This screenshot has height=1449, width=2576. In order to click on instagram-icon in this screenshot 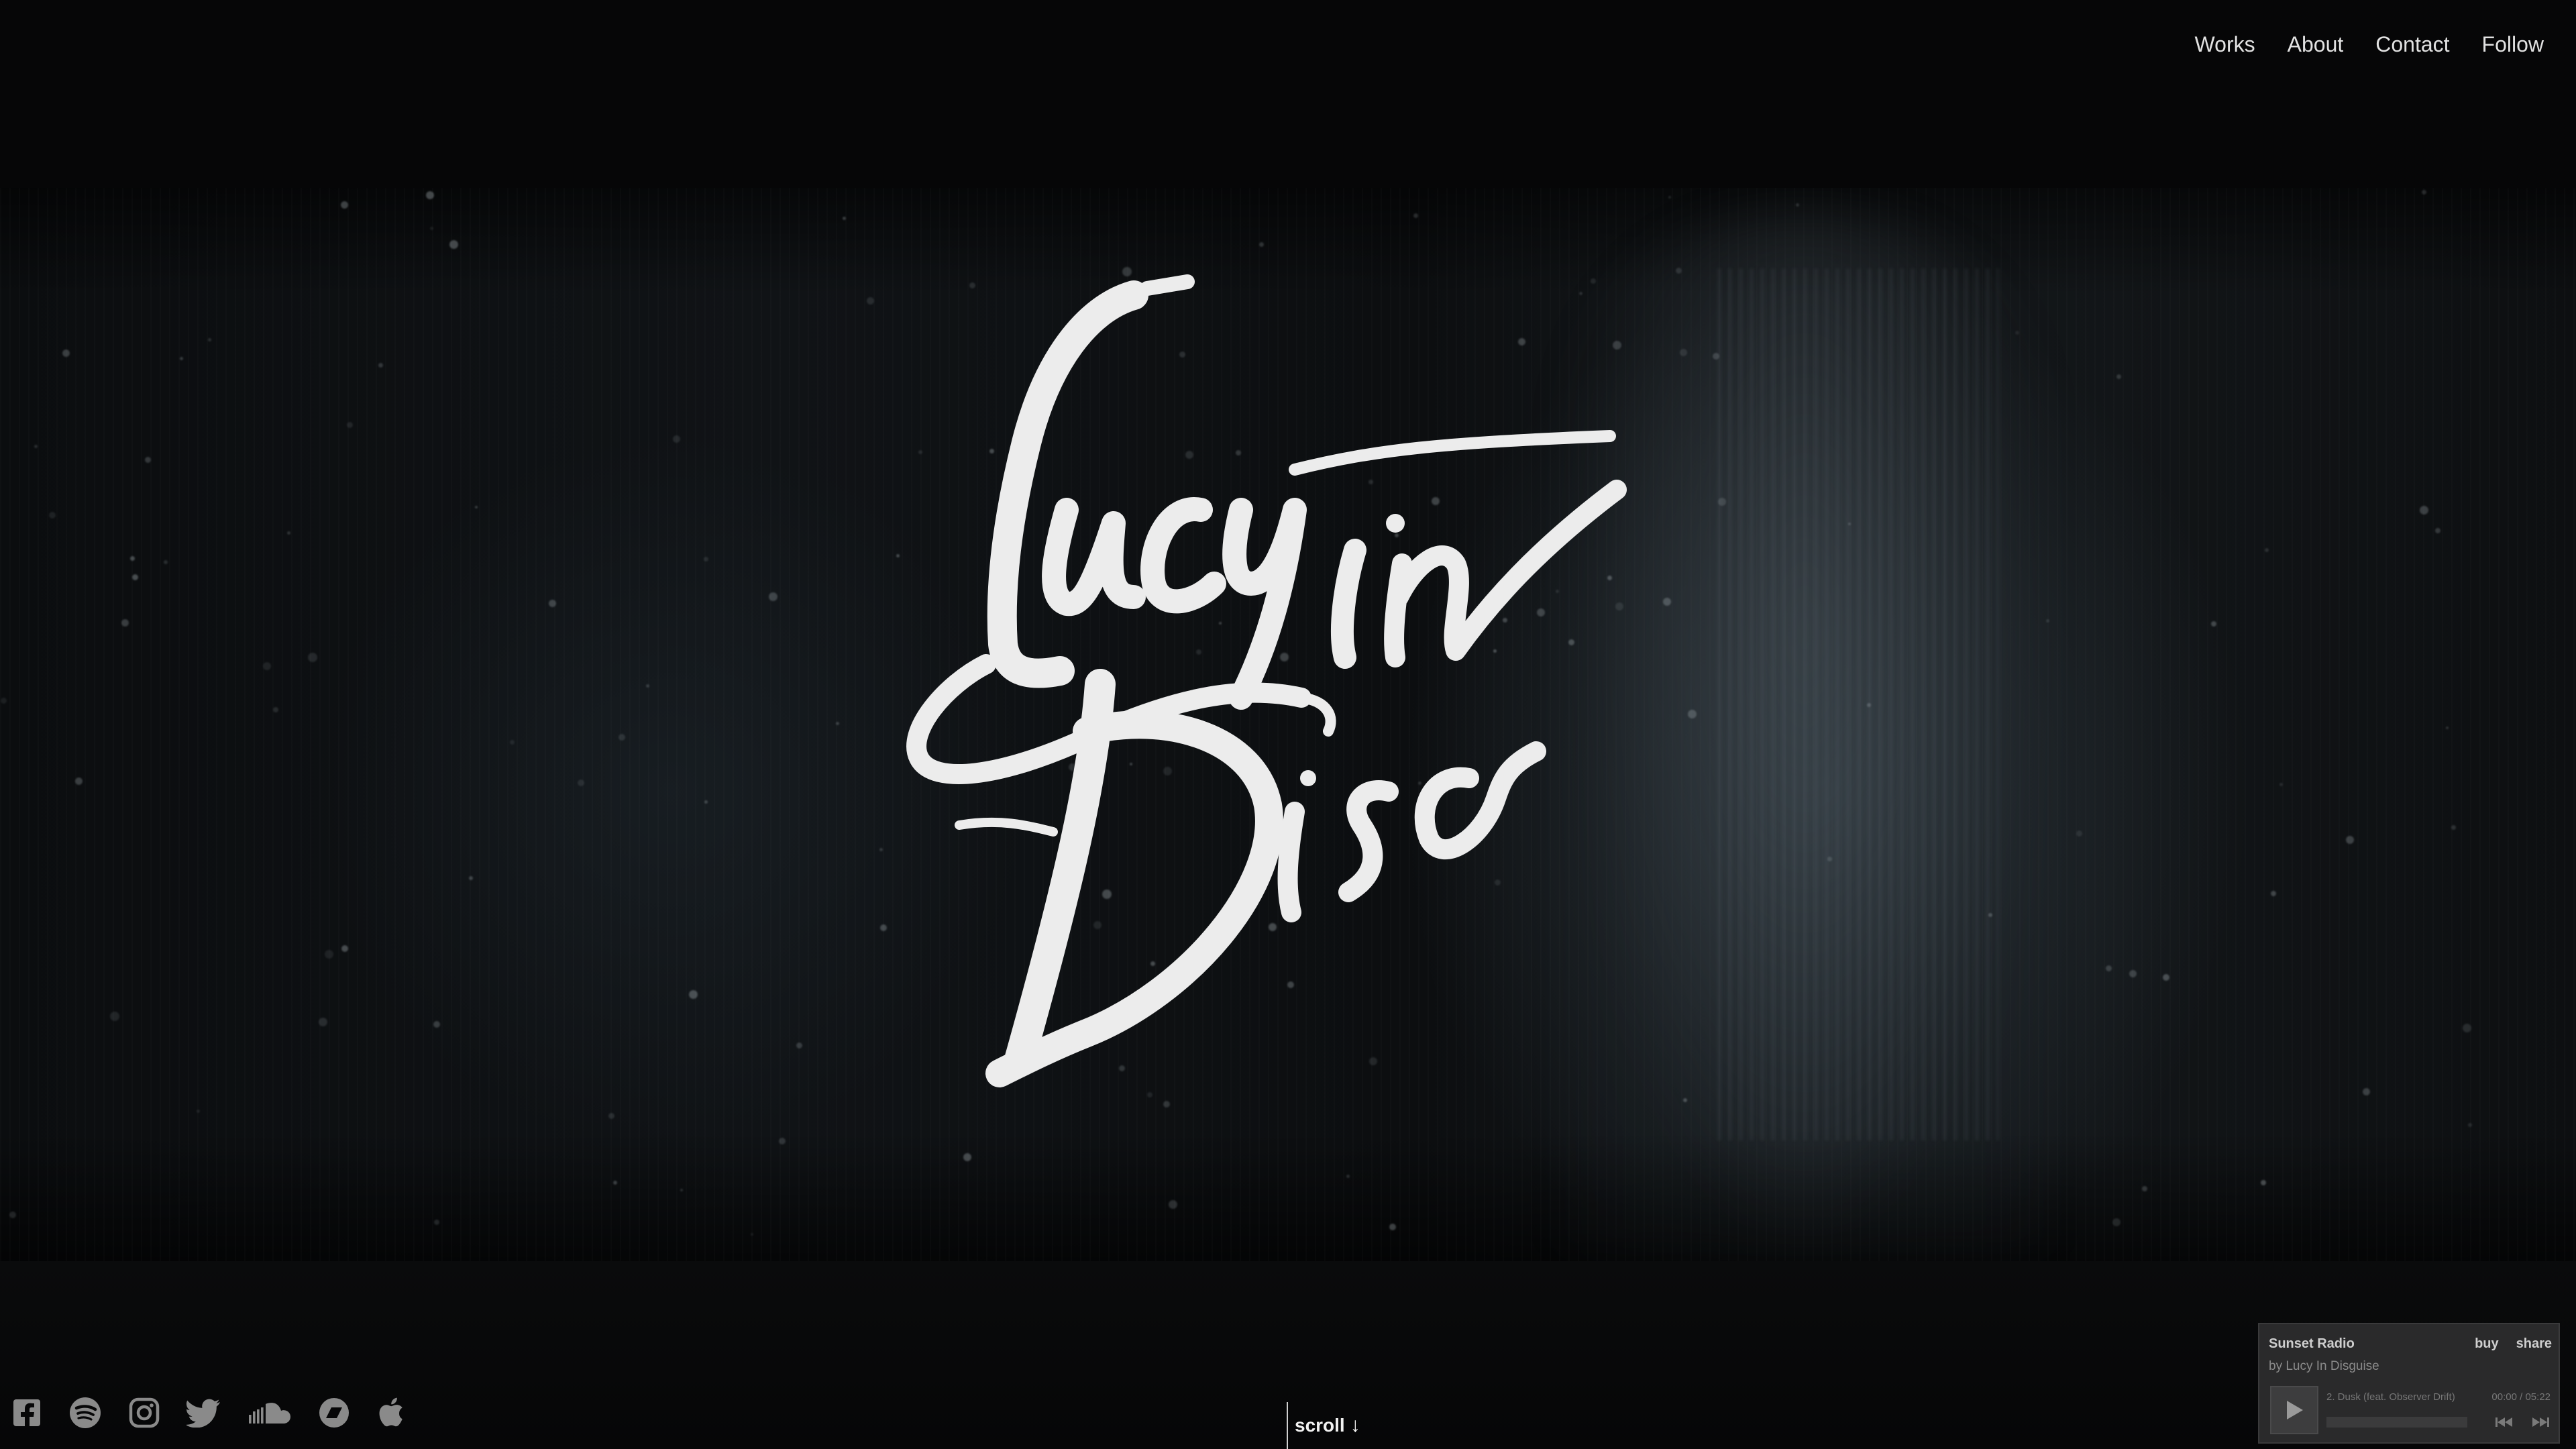, I will do `click(144, 1412)`.